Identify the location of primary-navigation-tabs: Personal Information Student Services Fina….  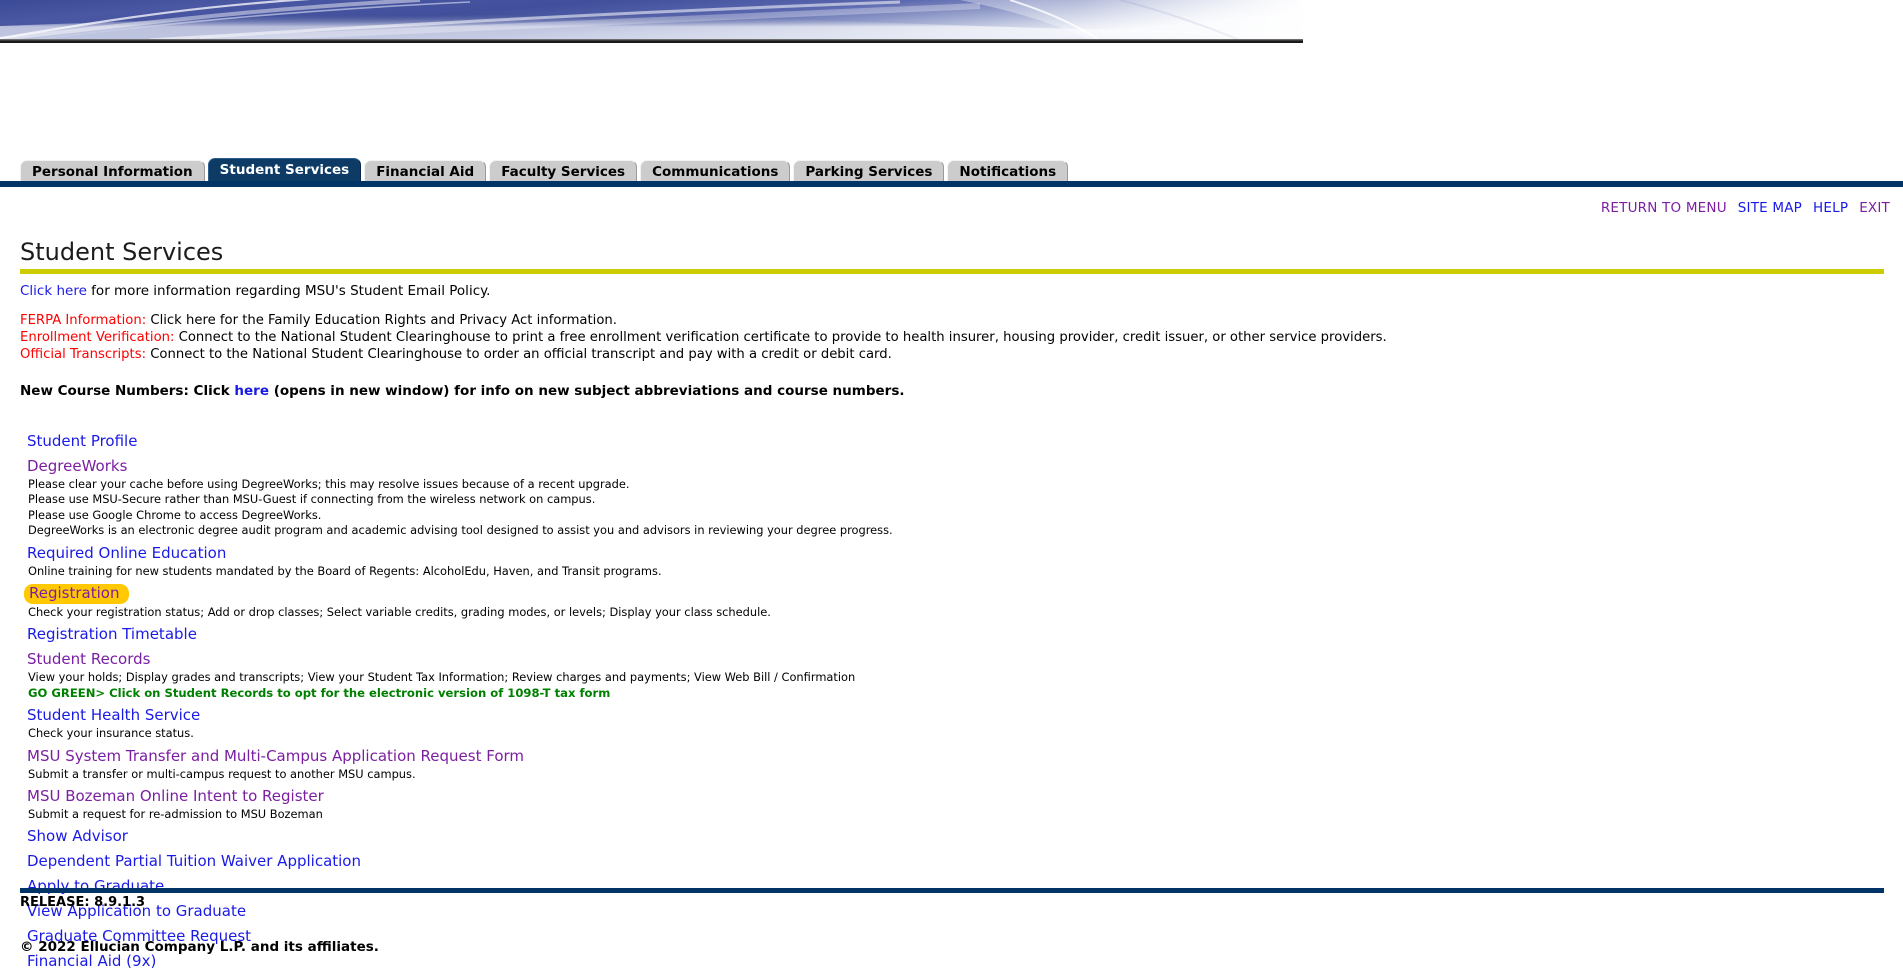
(951, 169).